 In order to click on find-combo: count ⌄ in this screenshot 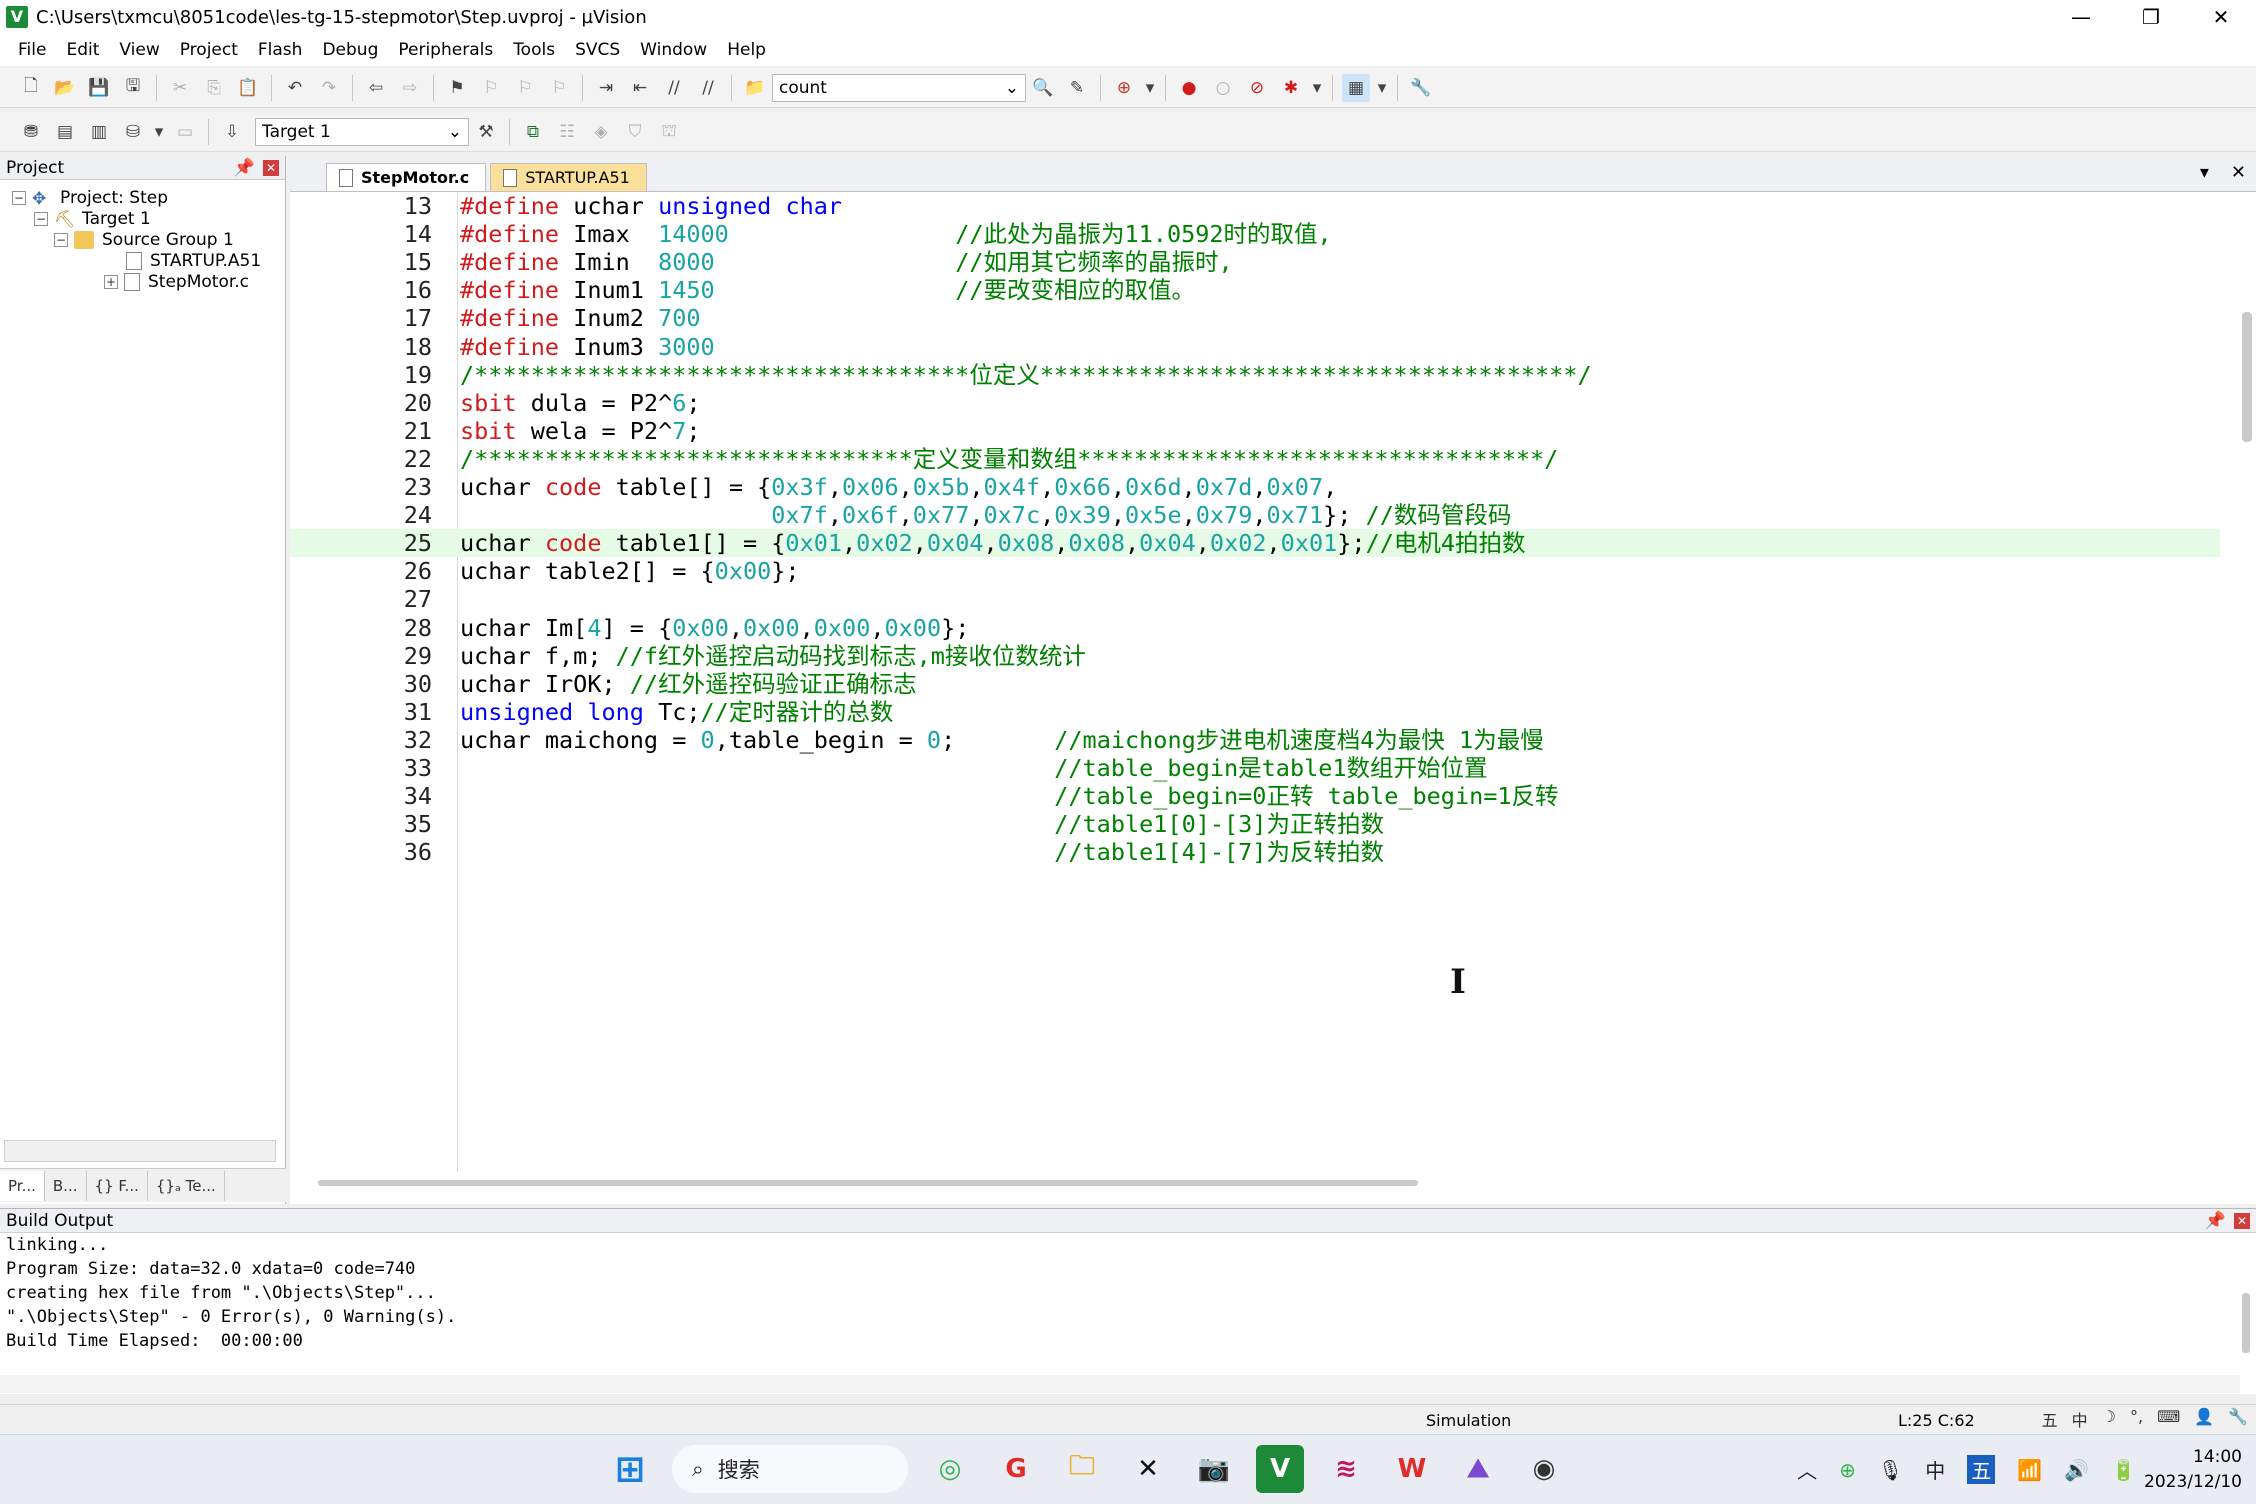, I will do `click(899, 87)`.